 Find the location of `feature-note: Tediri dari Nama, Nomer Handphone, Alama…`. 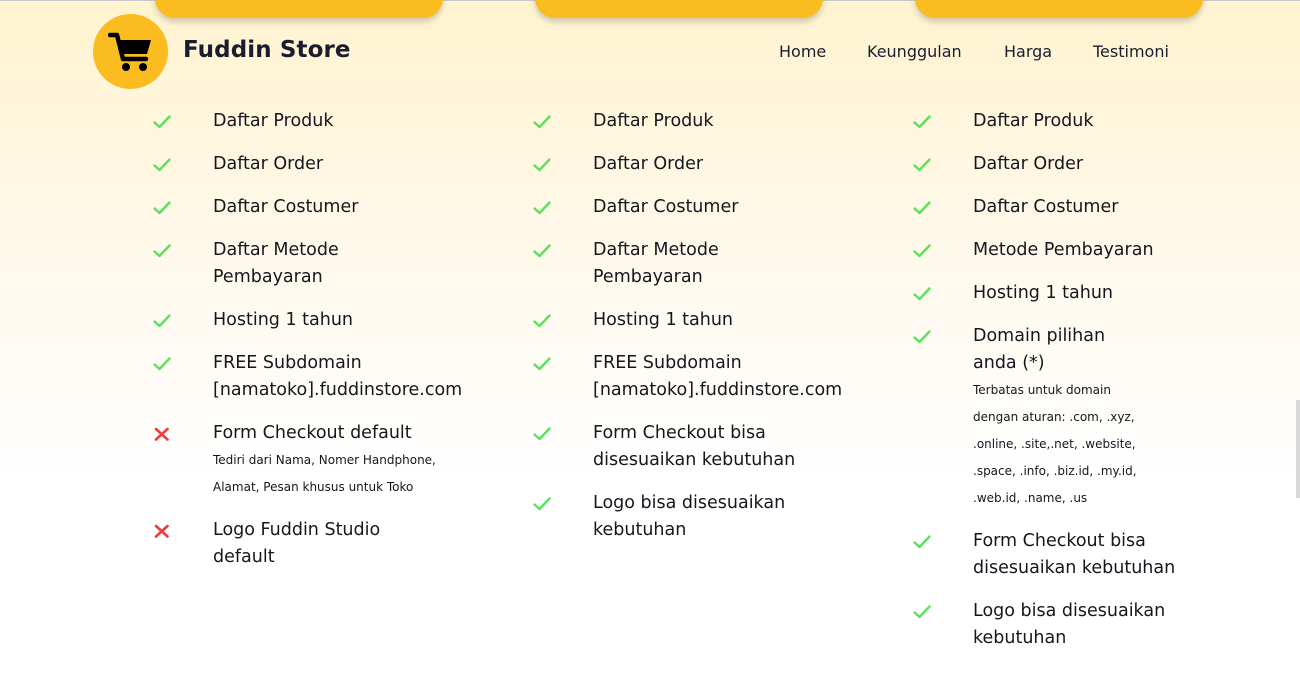

feature-note: Tediri dari Nama, Nomer Handphone, Alama… is located at coordinates (324, 473).